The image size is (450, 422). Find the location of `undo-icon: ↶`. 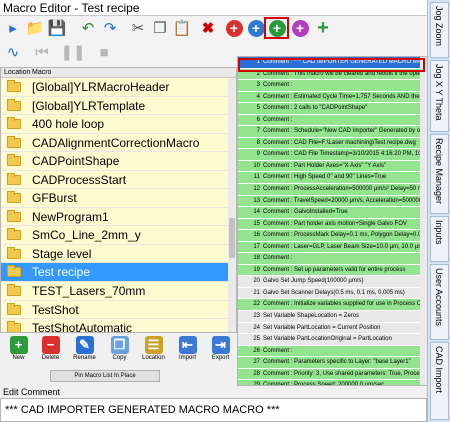

undo-icon: ↶ is located at coordinates (88, 28).